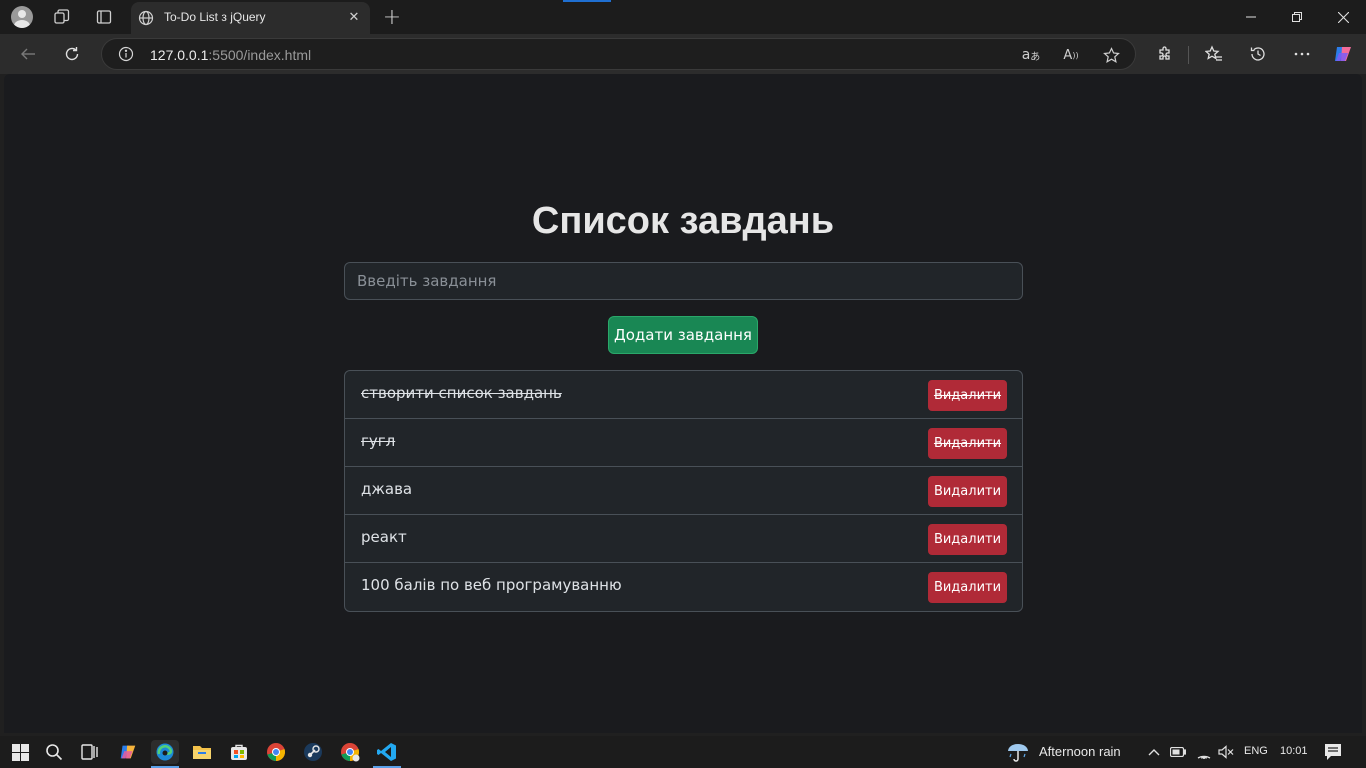 This screenshot has height=768, width=1366. Describe the element at coordinates (215, 17) in the screenshot. I see `tab-title: To-Do List з jQuery` at that location.